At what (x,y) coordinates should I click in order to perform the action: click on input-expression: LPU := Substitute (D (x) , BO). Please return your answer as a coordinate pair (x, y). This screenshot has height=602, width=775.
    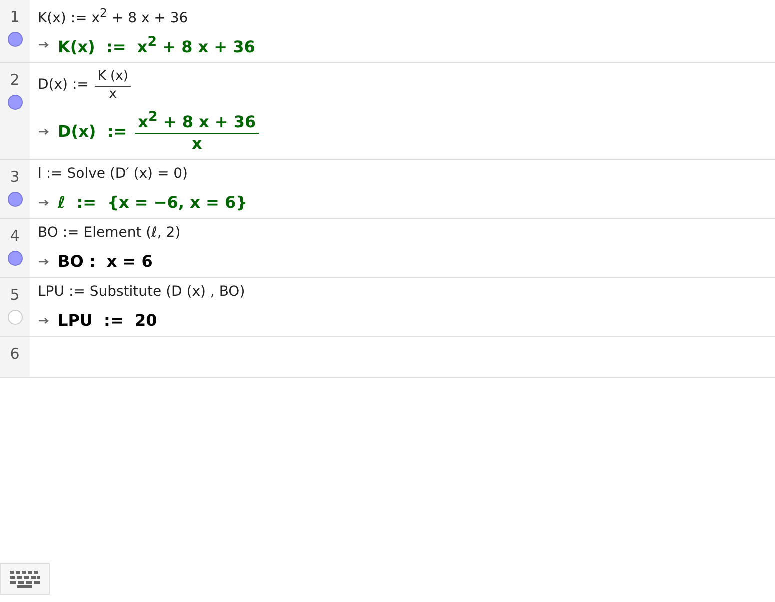
    Looking at the image, I should click on (142, 292).